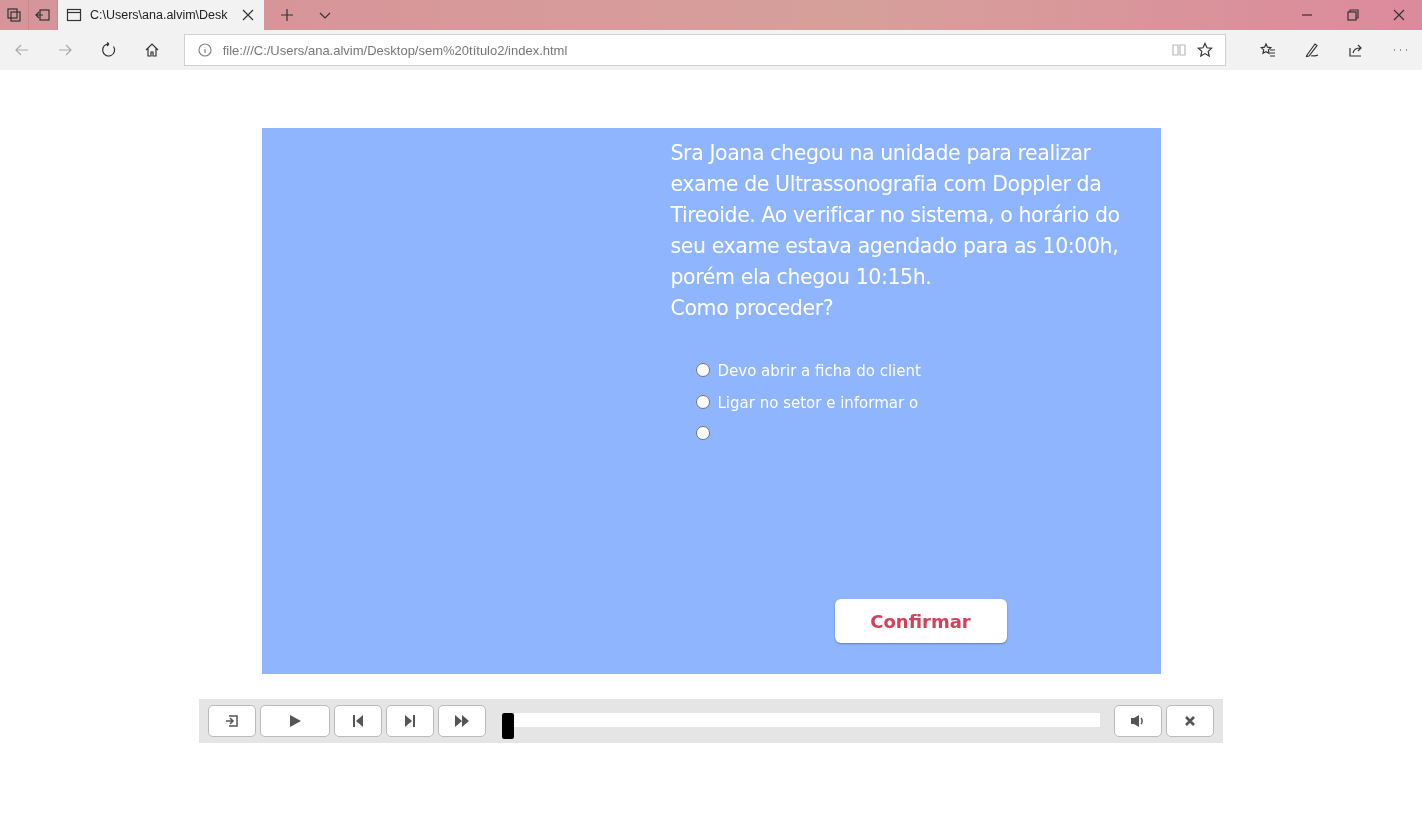  Describe the element at coordinates (1268, 50) in the screenshot. I see `favorites-icon` at that location.